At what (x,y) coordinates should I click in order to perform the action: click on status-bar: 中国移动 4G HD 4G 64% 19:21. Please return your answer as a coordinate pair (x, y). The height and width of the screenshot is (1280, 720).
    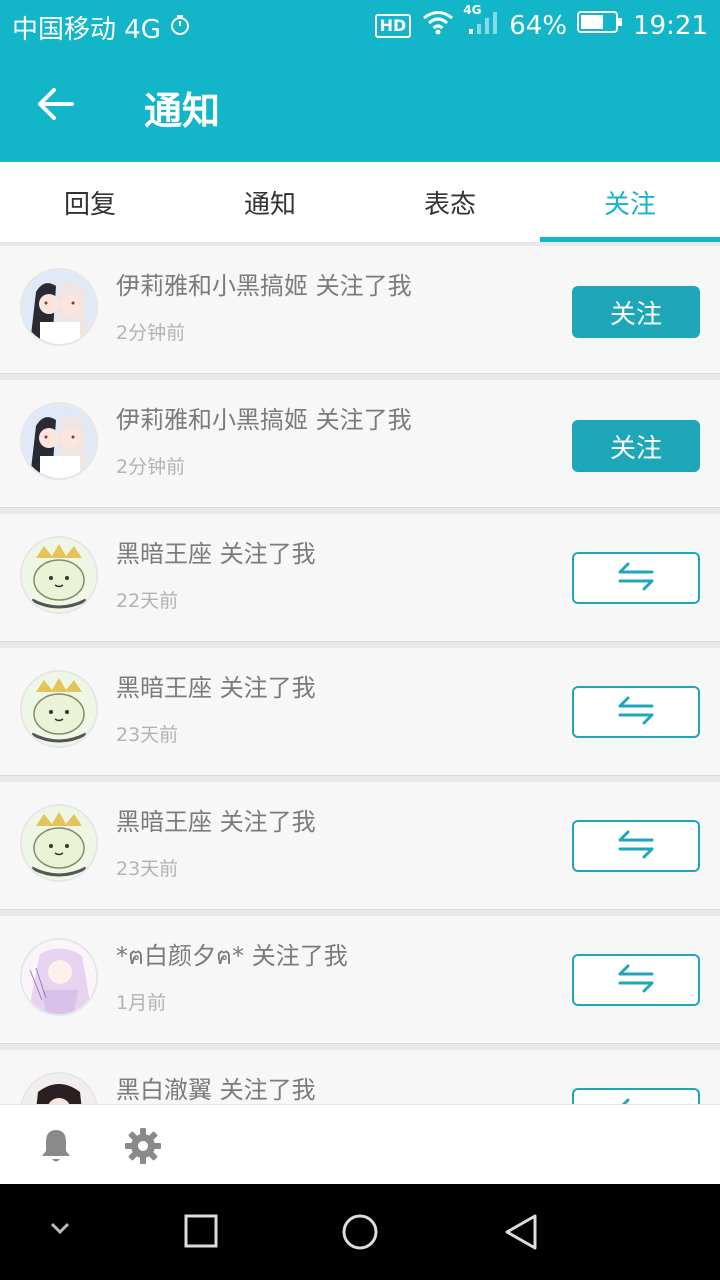
    Looking at the image, I should click on (360, 25).